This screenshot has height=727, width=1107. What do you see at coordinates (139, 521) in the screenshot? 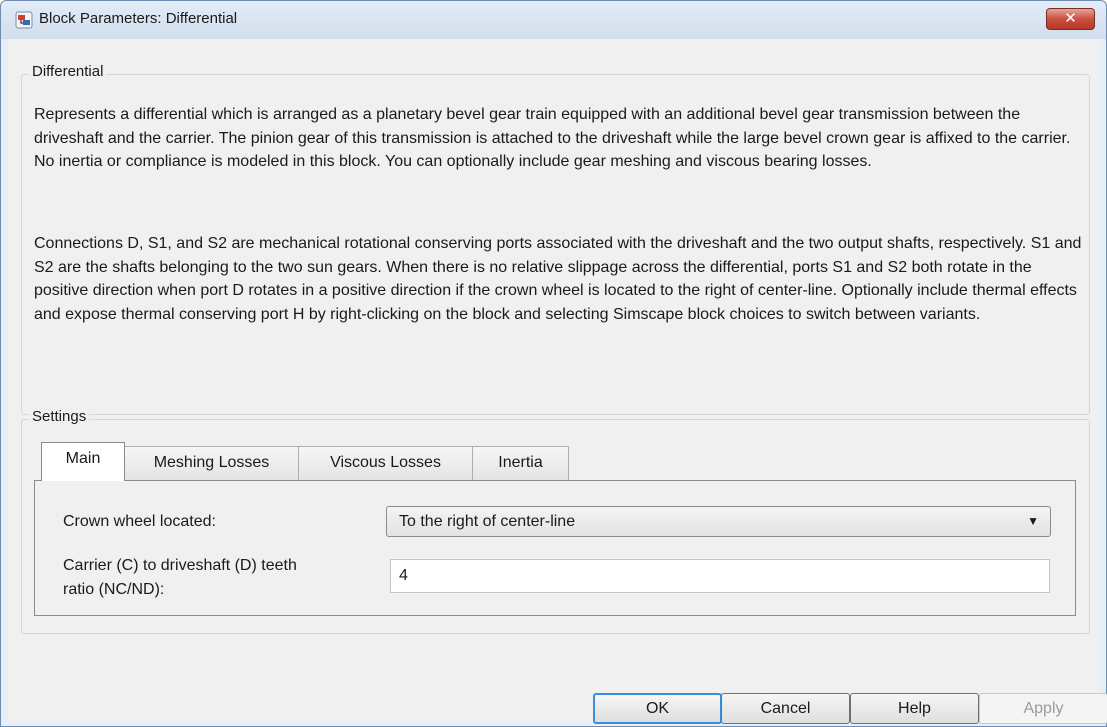
I see `crown-wheel-label: Crown wheel located:` at bounding box center [139, 521].